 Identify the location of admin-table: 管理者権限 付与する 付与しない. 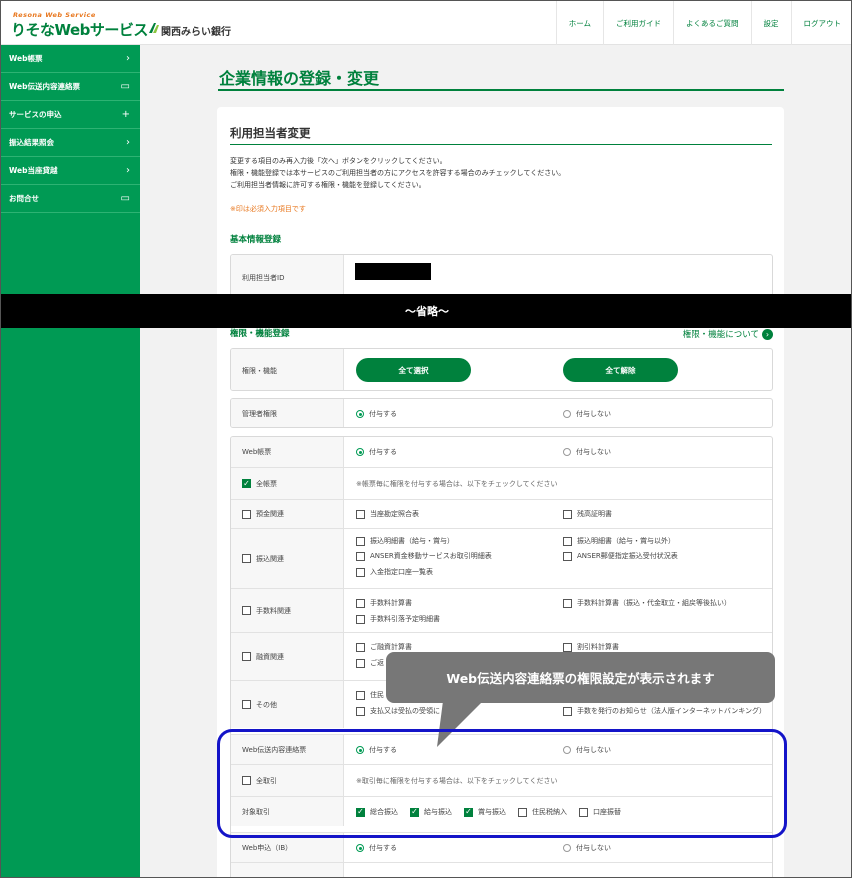
(501, 413).